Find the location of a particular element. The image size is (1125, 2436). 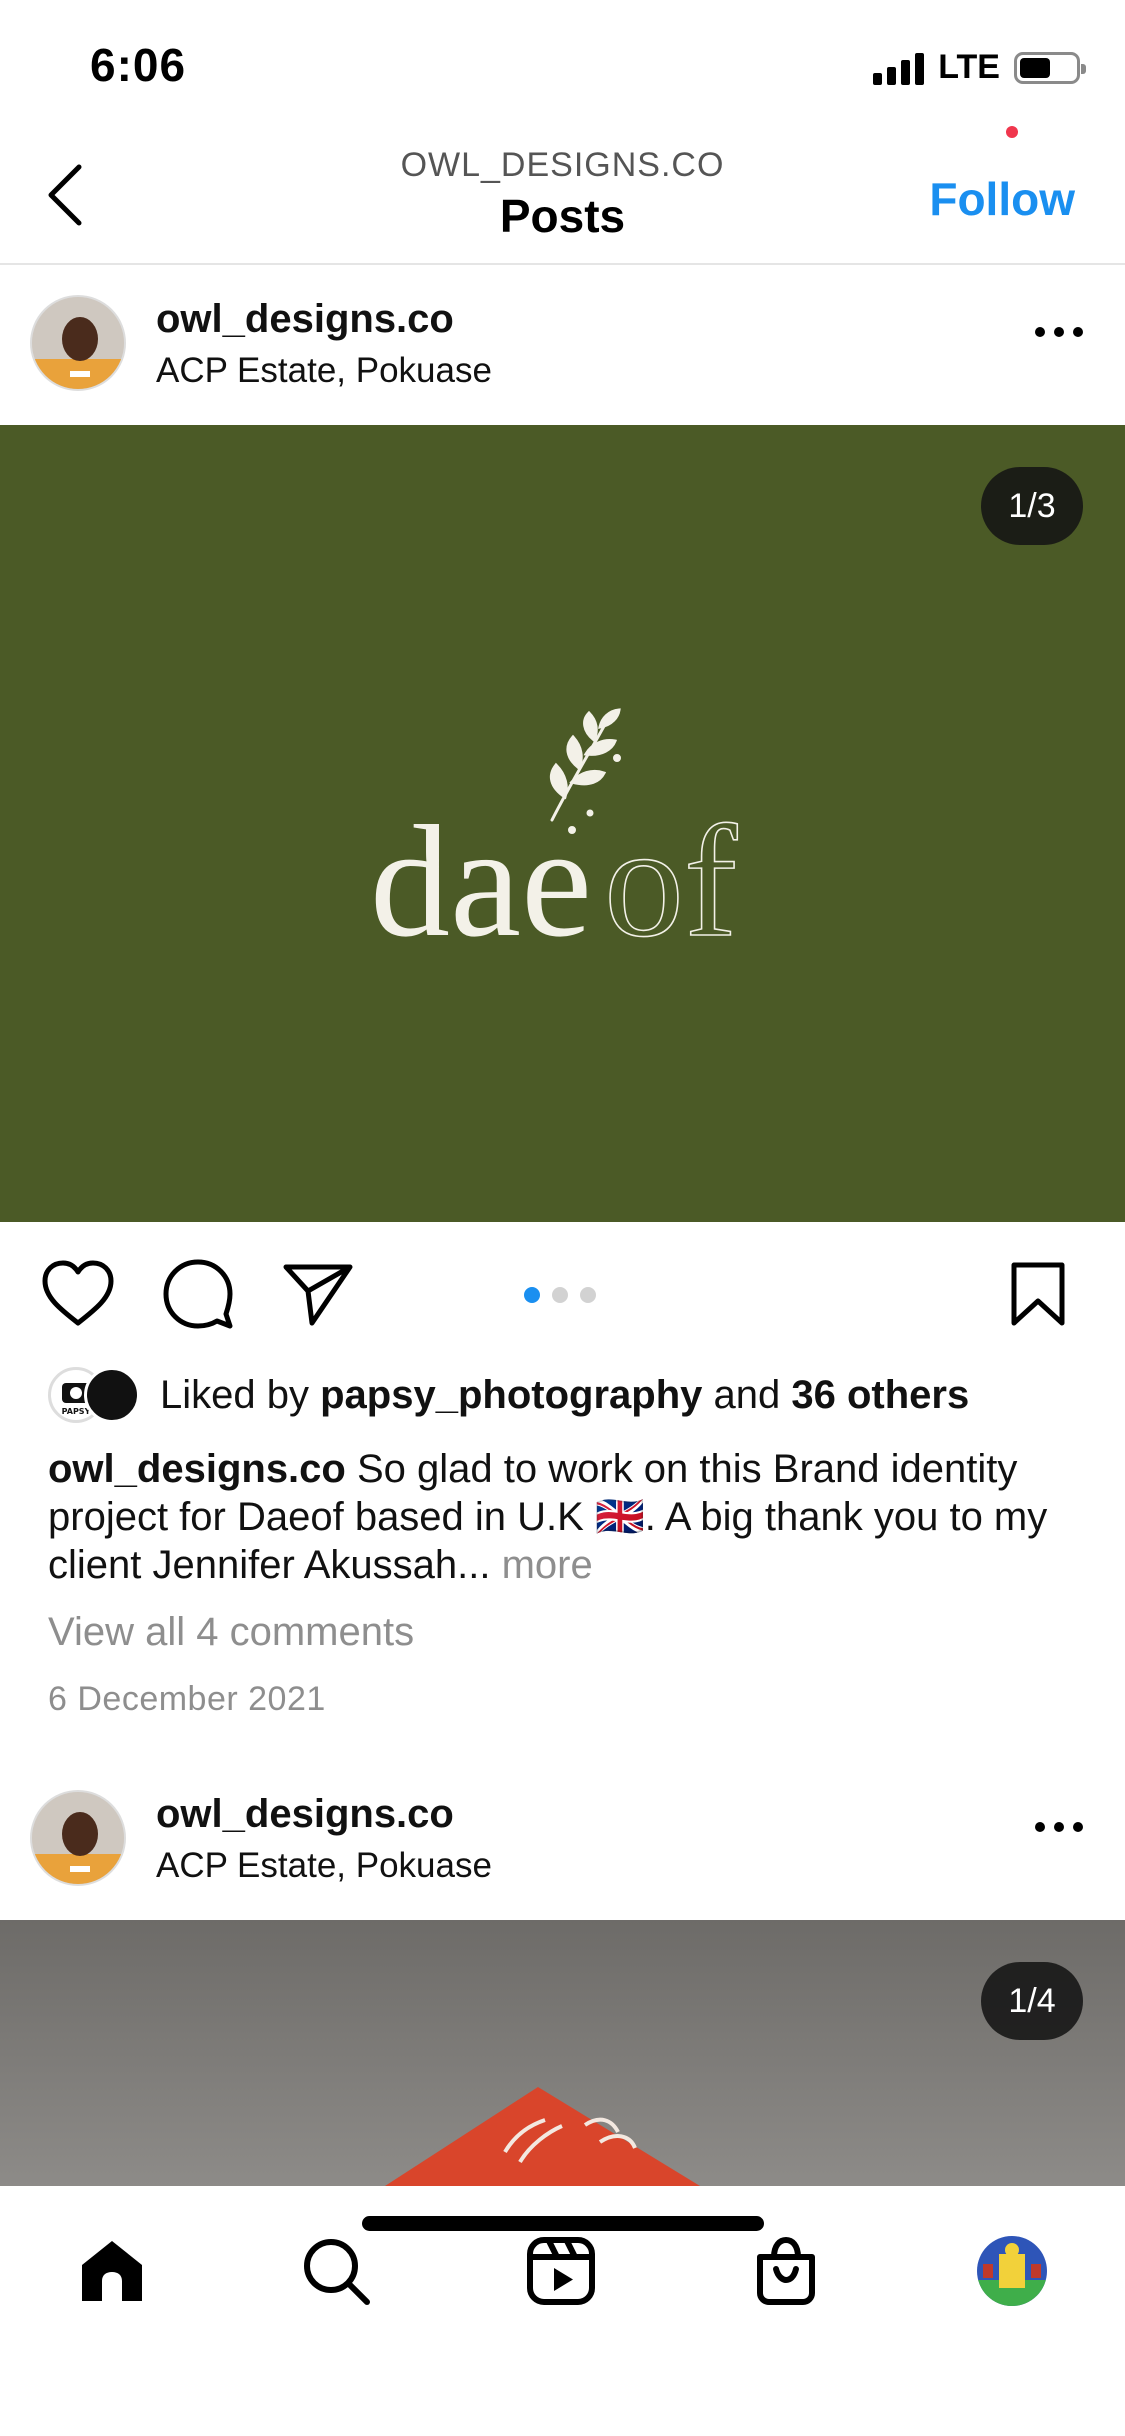

top-header: OWL_DESIGNS.CO Posts Follow is located at coordinates (562, 197).